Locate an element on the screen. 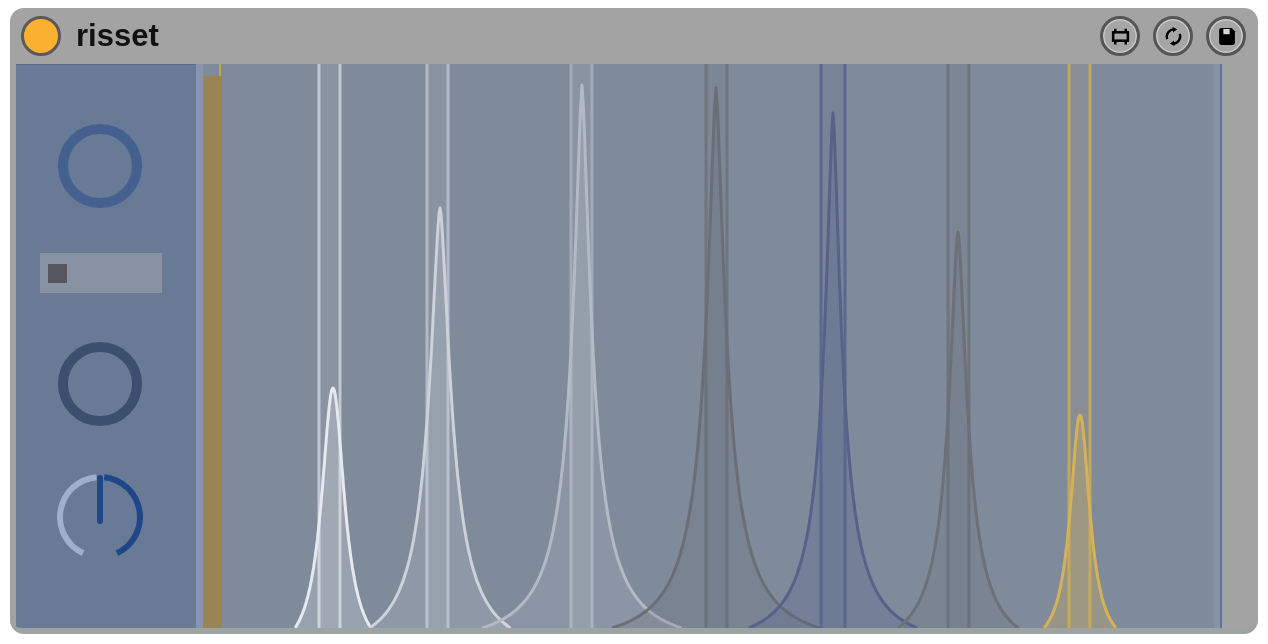  refresh-button is located at coordinates (1173, 36).